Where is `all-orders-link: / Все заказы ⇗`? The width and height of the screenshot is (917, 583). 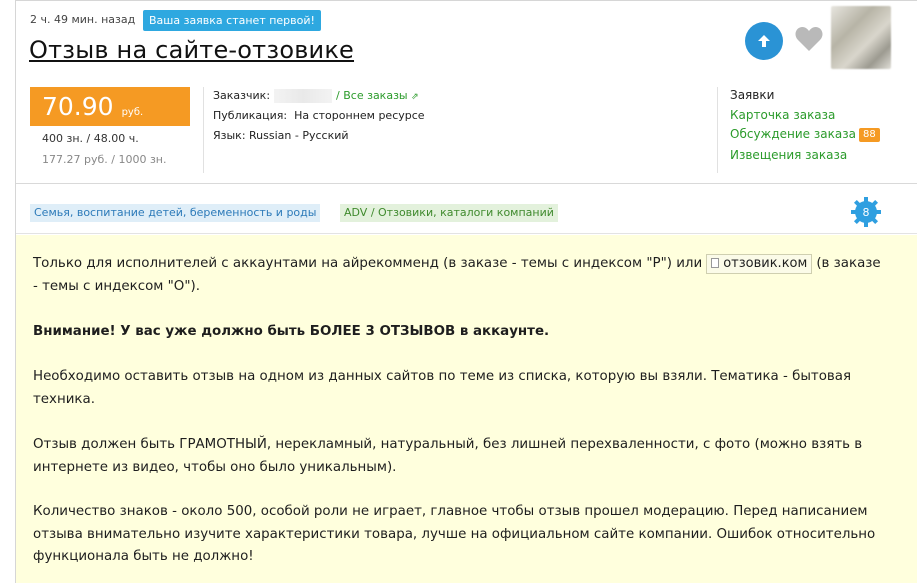 all-orders-link: / Все заказы ⇗ is located at coordinates (377, 95).